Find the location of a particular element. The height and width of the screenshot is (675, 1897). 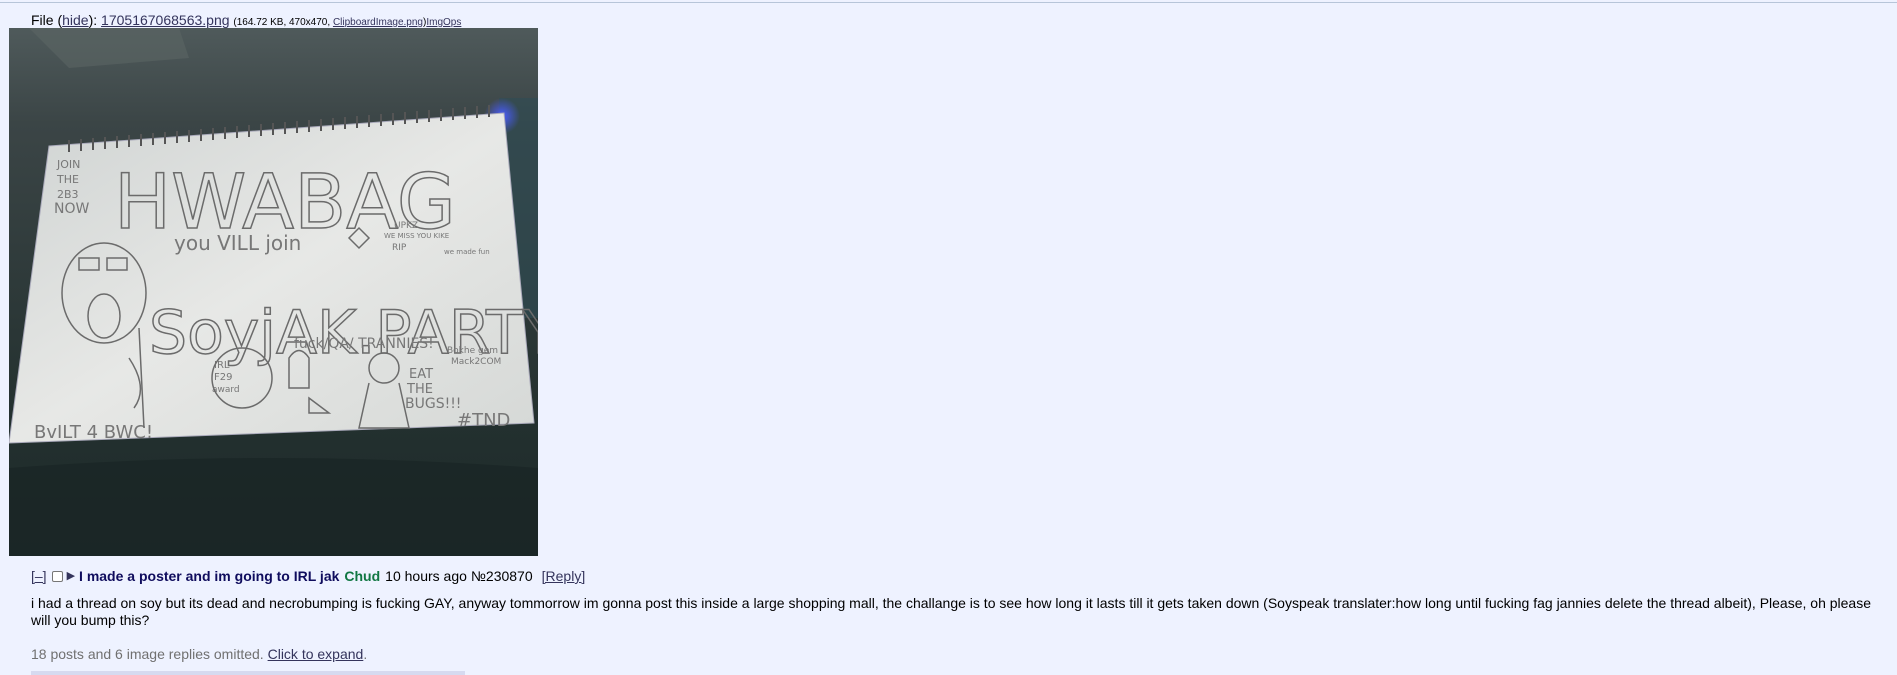

file-size-dimensions: (164.72 KB, 470x470, is located at coordinates (282, 22).